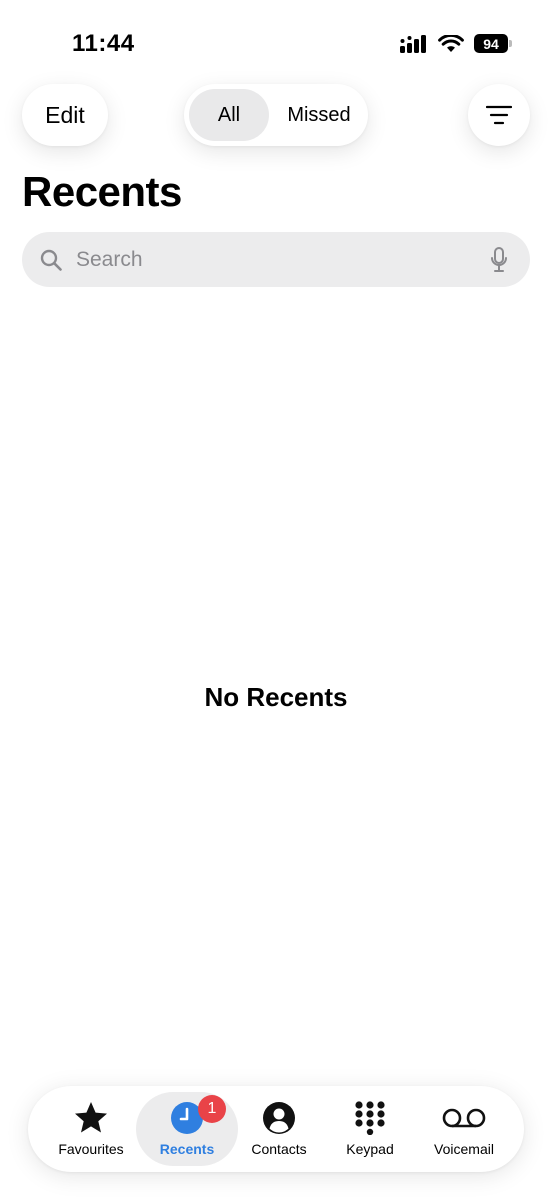 The height and width of the screenshot is (1200, 552). Describe the element at coordinates (279, 1118) in the screenshot. I see `person-circle-icon` at that location.